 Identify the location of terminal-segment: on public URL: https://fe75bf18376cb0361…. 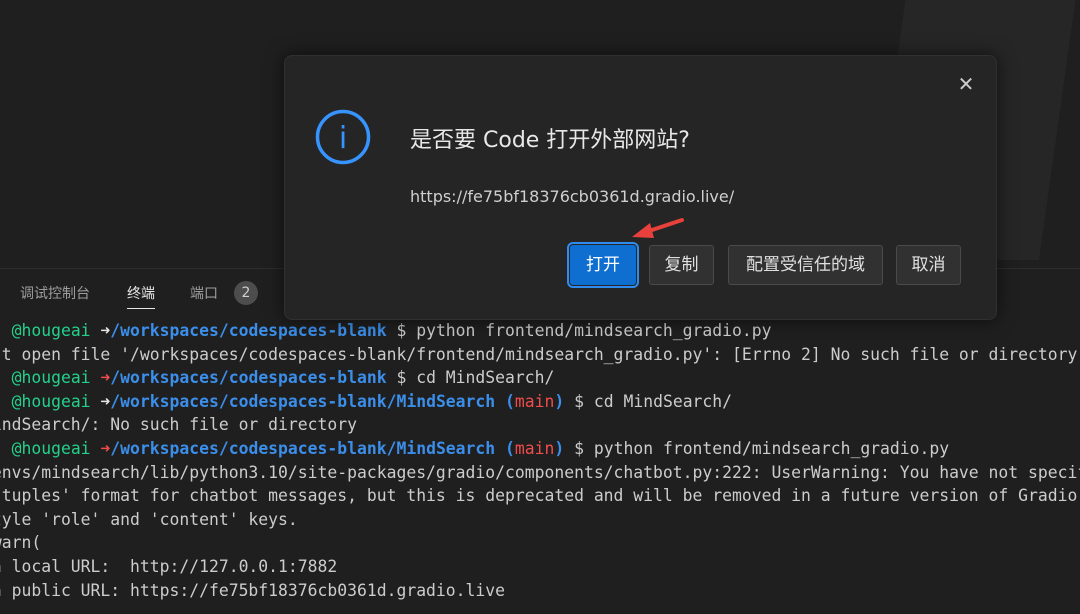
(253, 590).